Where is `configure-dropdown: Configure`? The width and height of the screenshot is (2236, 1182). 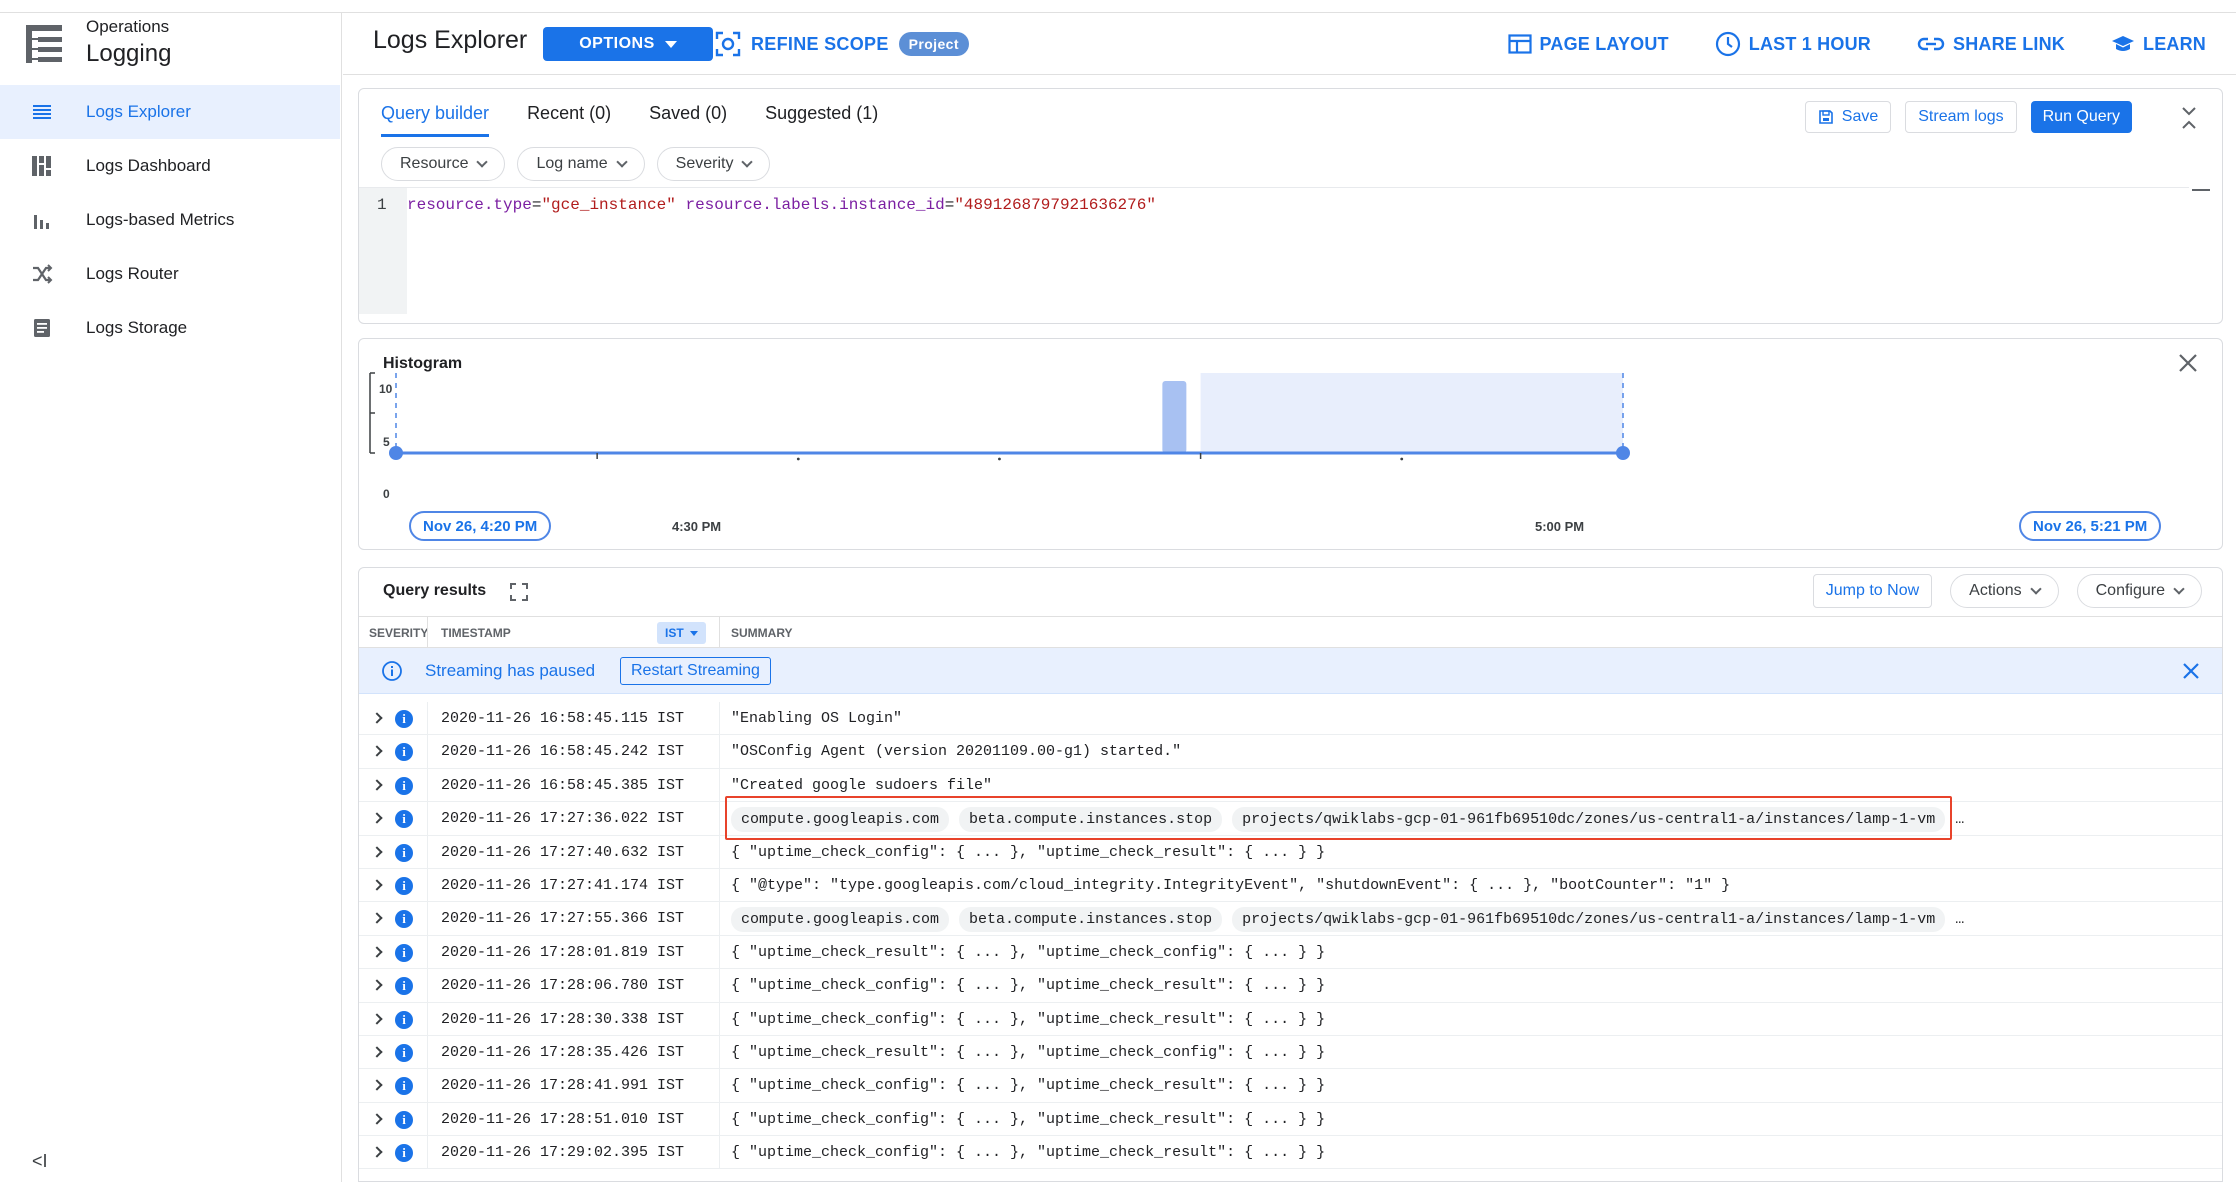
configure-dropdown: Configure is located at coordinates (2139, 591).